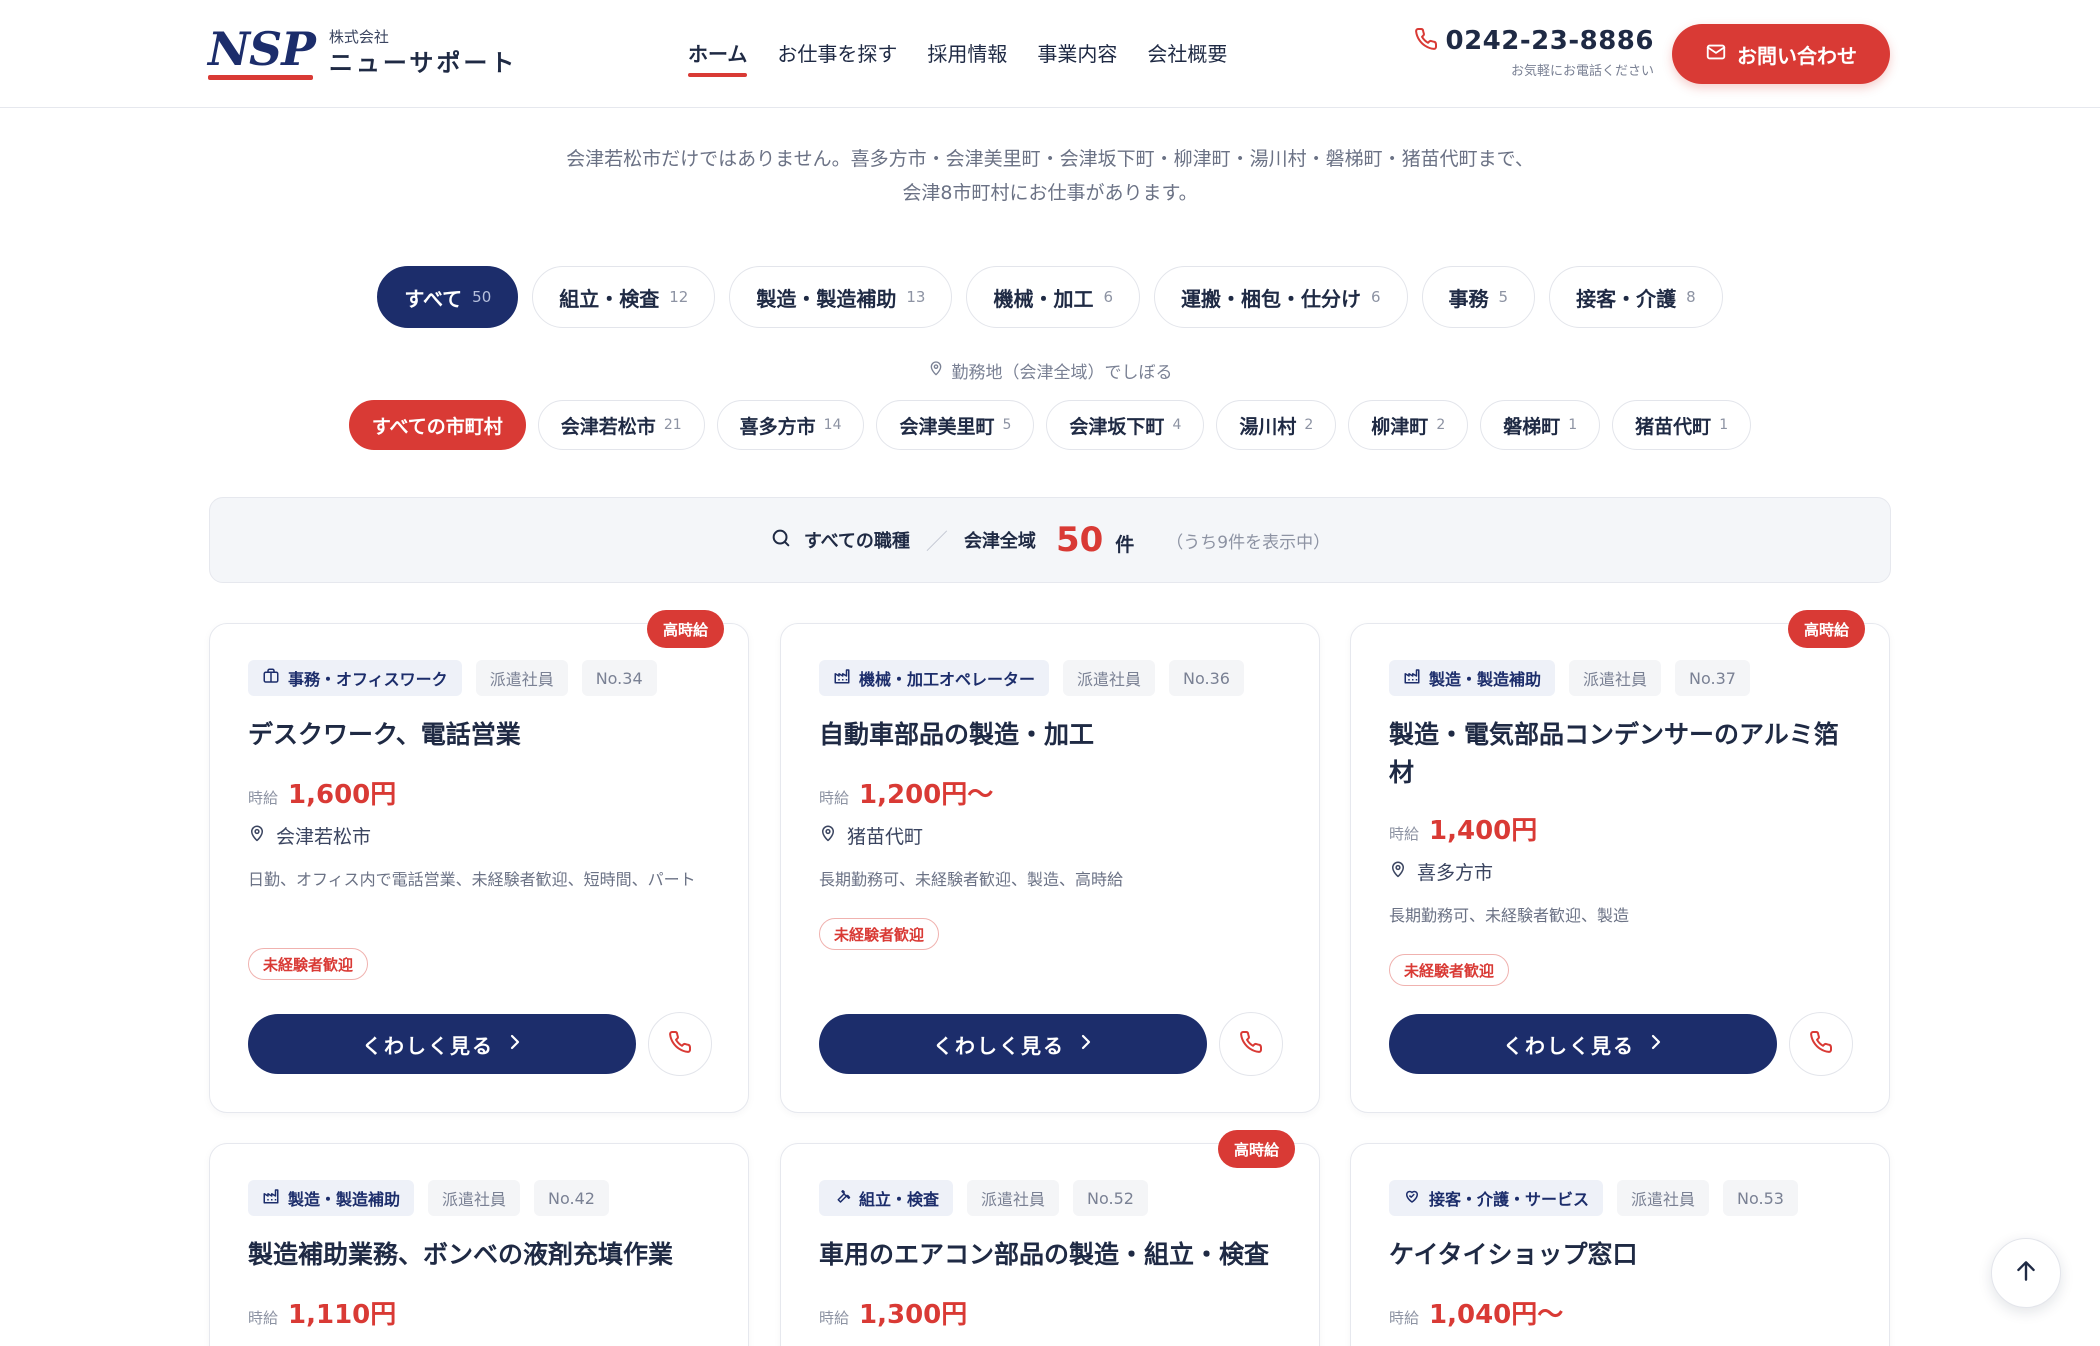 Image resolution: width=2100 pixels, height=1346 pixels. What do you see at coordinates (926, 795) in the screenshot?
I see `wage-value: 1,200円〜` at bounding box center [926, 795].